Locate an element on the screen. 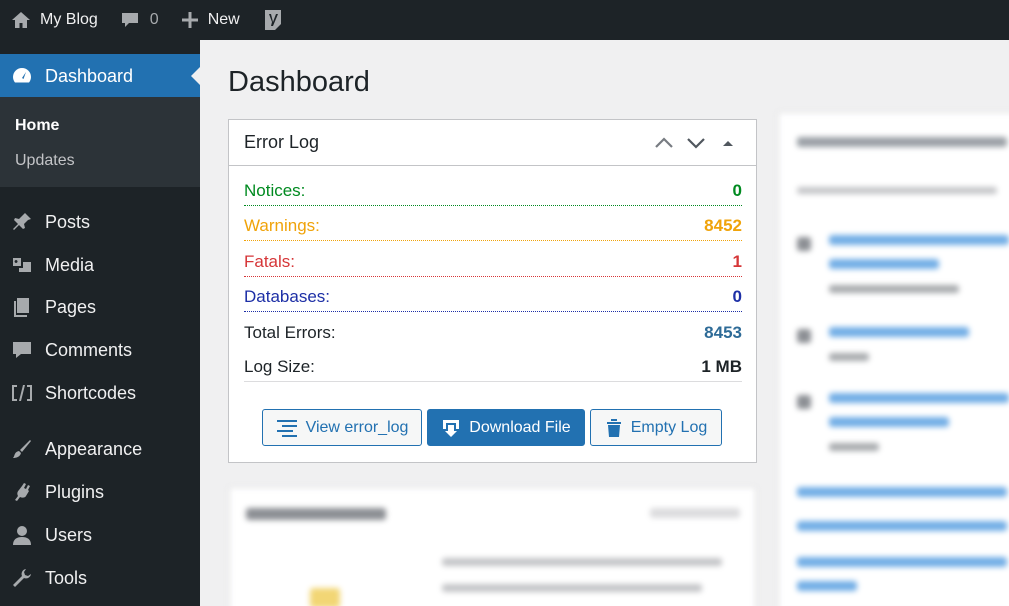 This screenshot has height=606, width=1009. caret-up-icon is located at coordinates (728, 143).